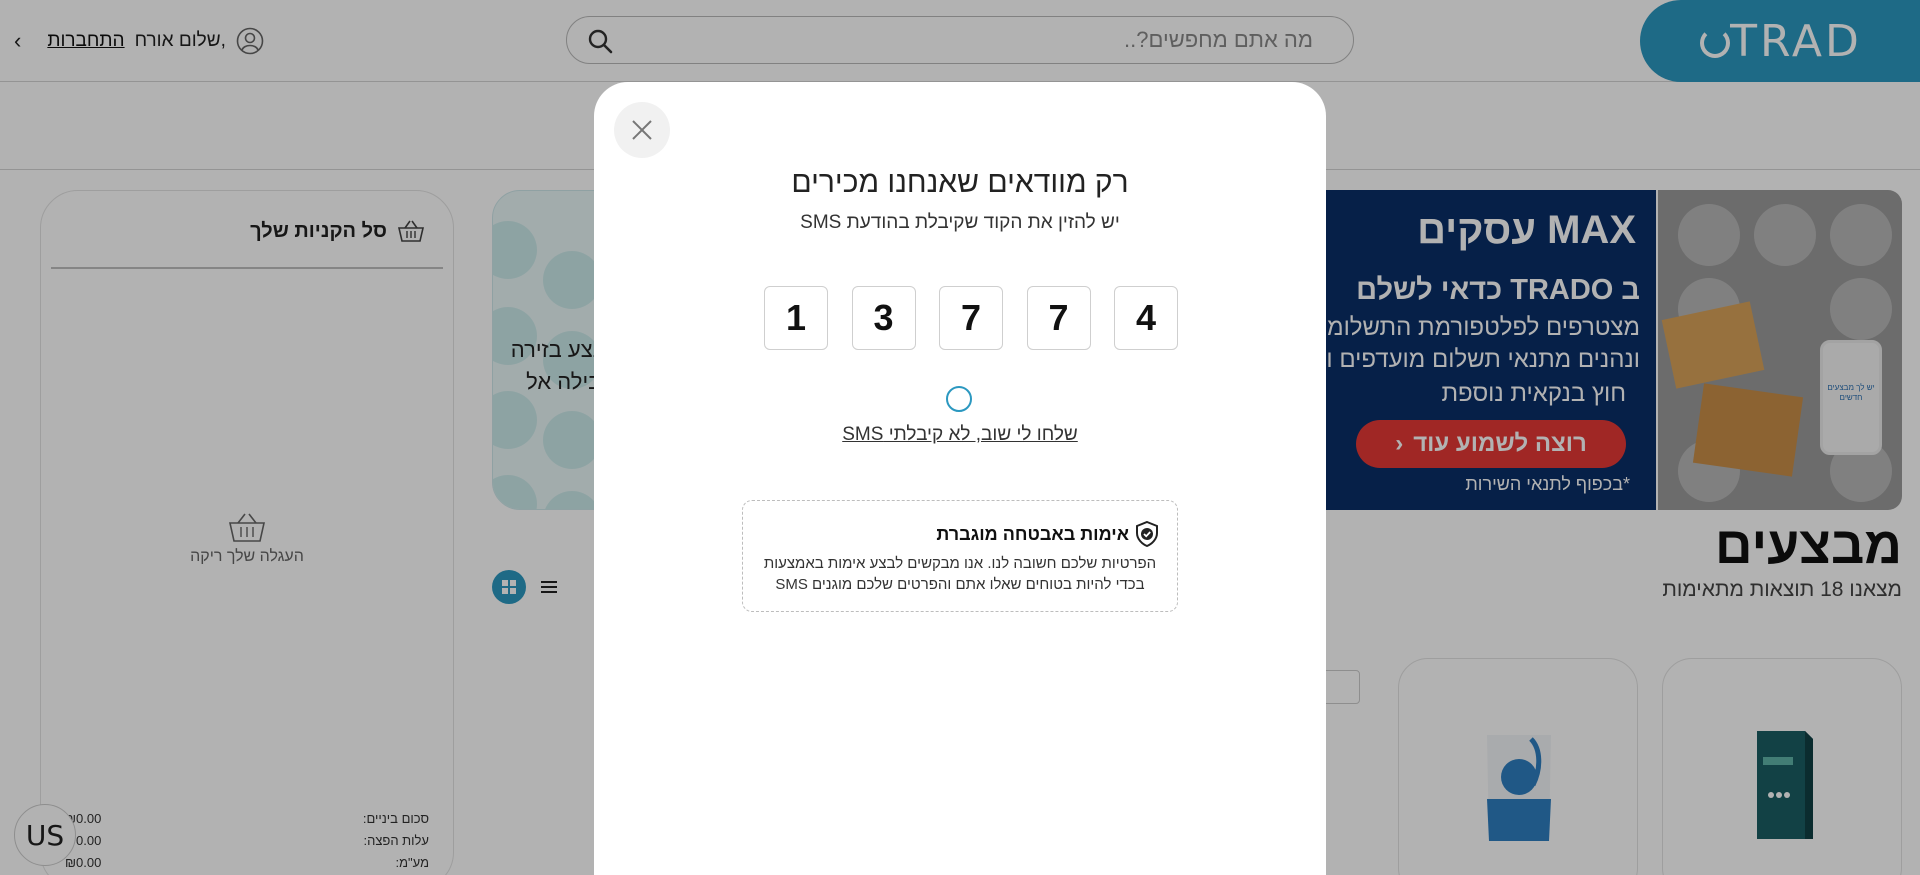 The width and height of the screenshot is (1920, 875). I want to click on close-icon, so click(642, 130).